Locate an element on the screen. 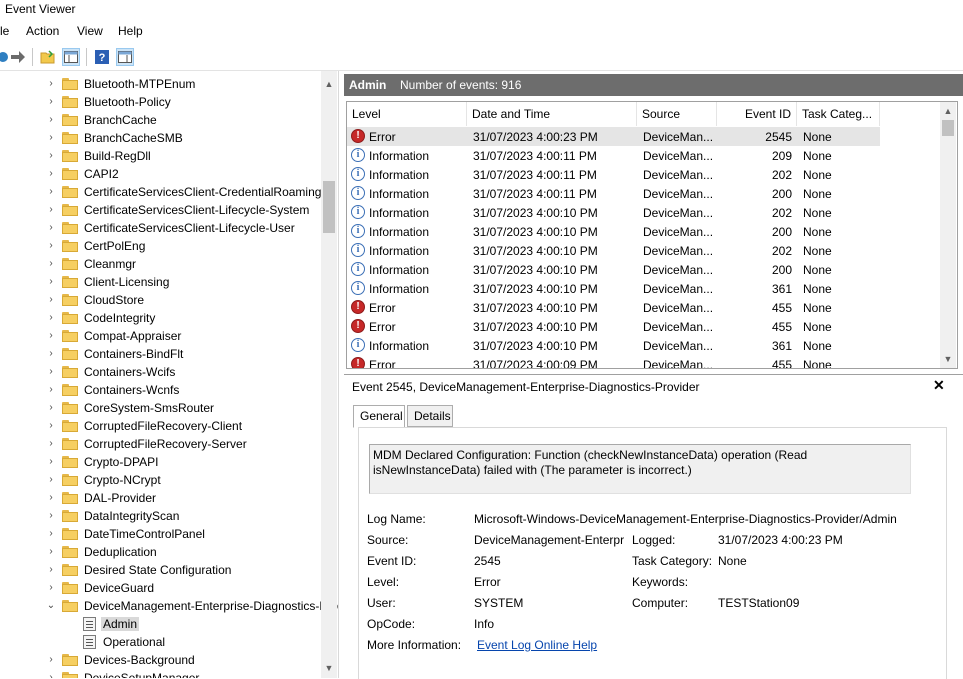  tree-item: › Build-RegDll is located at coordinates (161, 156).